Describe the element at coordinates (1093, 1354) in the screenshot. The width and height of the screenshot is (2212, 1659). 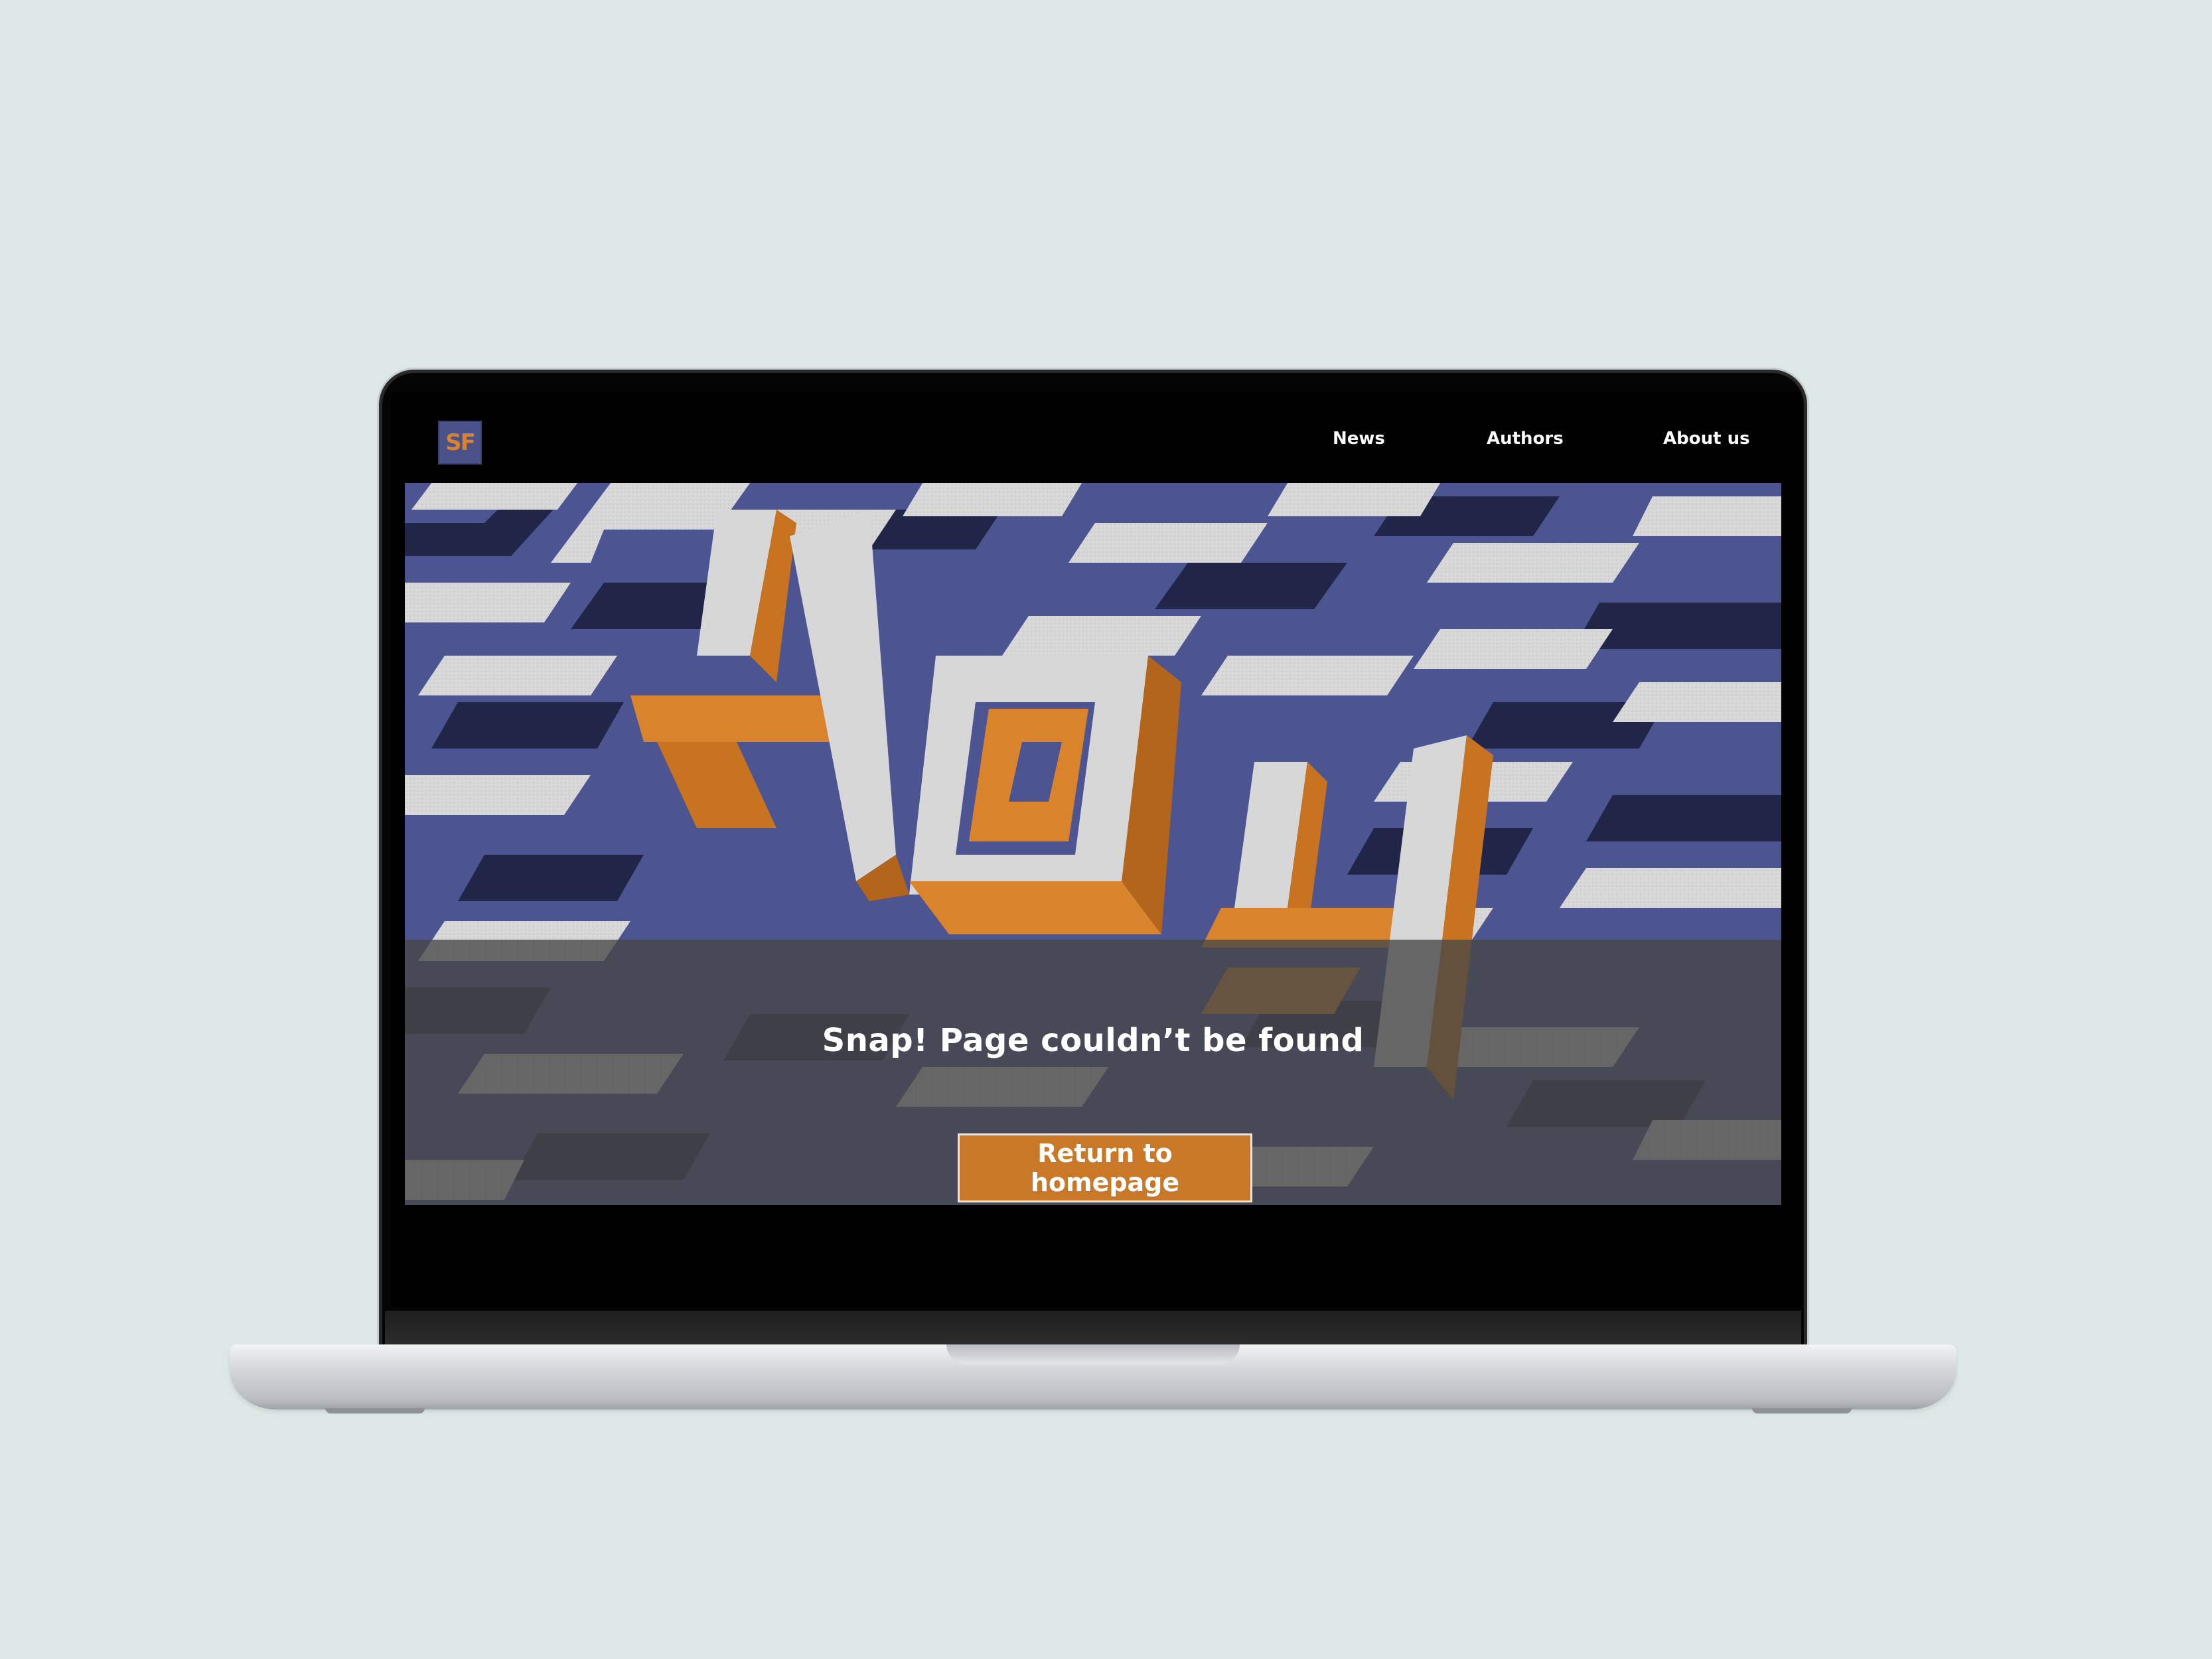
I see `laptop-notch` at that location.